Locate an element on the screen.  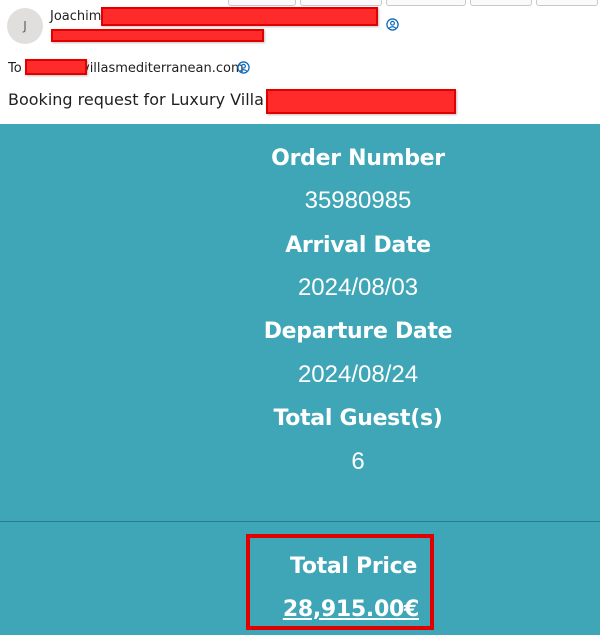
arrival-date-value: 2024/08/03 is located at coordinates (358, 287).